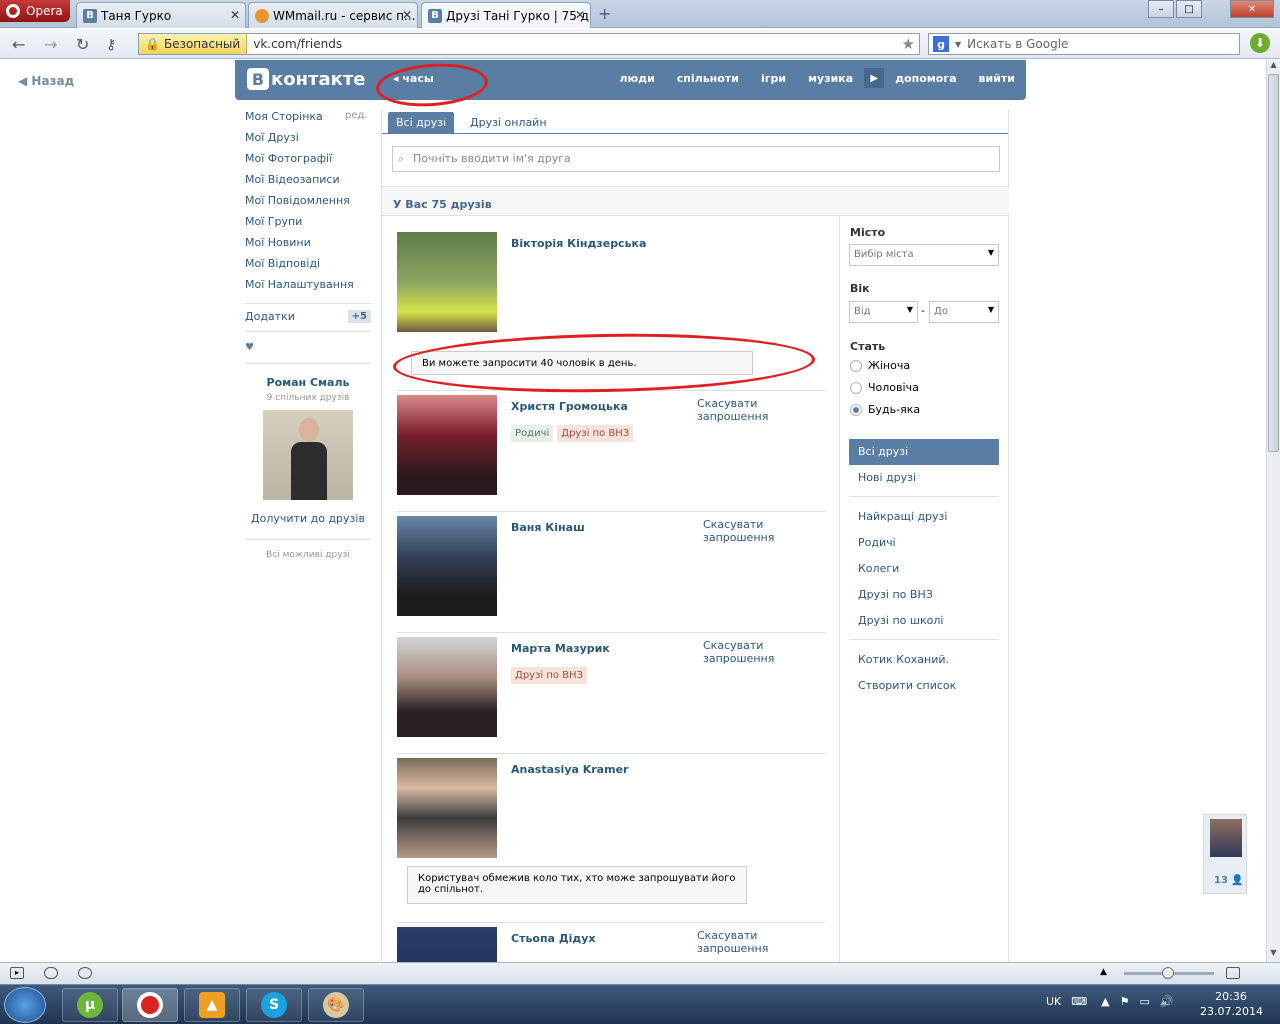 This screenshot has width=1280, height=1024. I want to click on menu-my-answers: Мої Відповіді, so click(308, 267).